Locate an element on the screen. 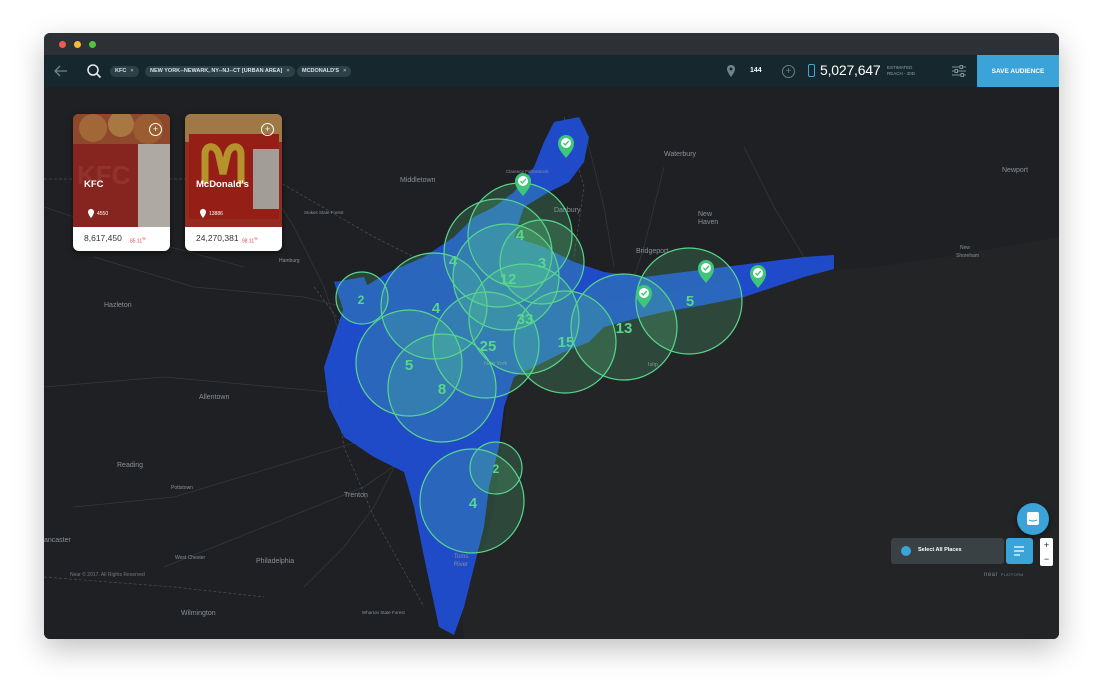 This screenshot has height=694, width=1103. place-card-title: McDonald's is located at coordinates (222, 184).